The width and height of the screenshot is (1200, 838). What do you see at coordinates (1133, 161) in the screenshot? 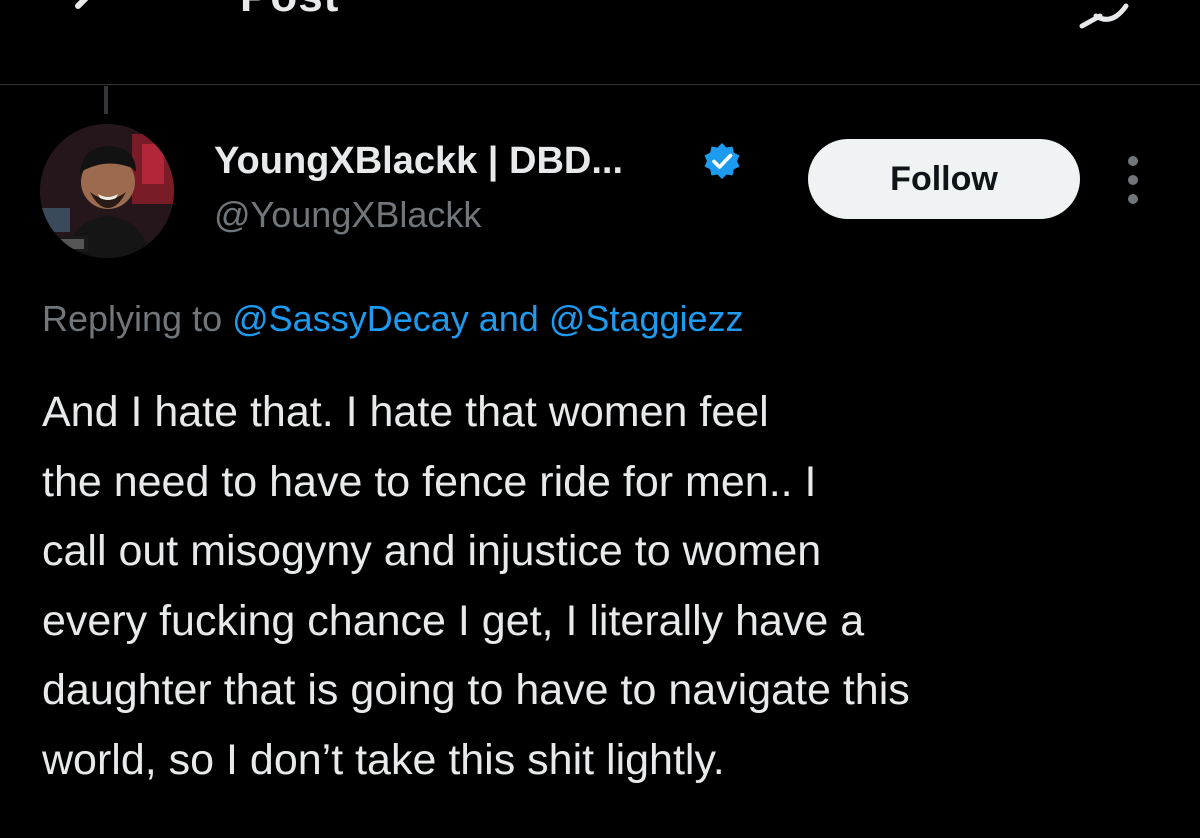
I see `more-vertical-icon` at bounding box center [1133, 161].